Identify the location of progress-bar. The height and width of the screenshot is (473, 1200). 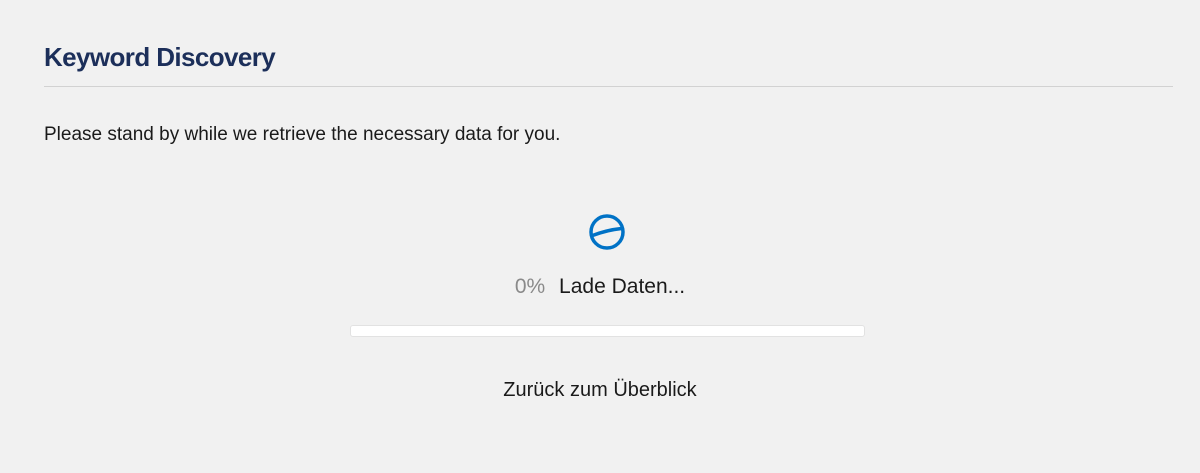
(607, 331).